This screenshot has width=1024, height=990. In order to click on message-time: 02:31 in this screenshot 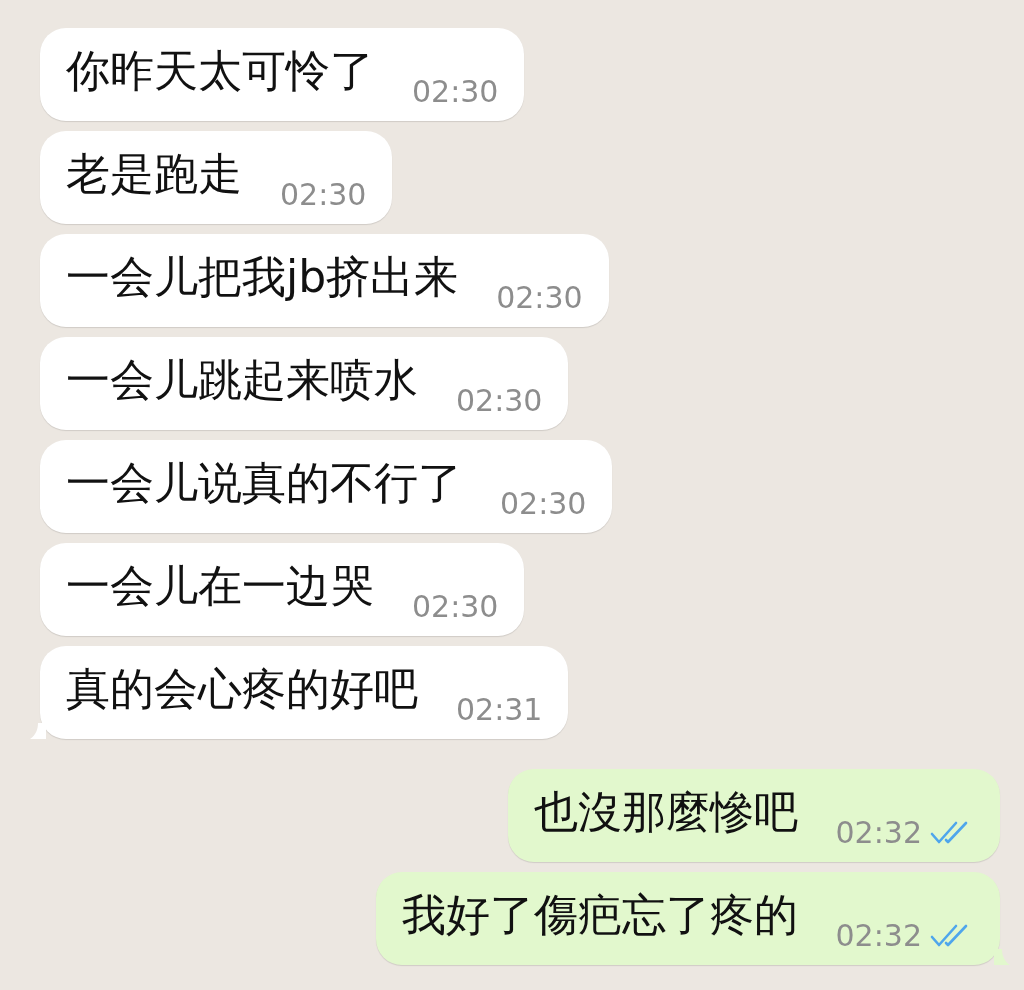, I will do `click(499, 710)`.